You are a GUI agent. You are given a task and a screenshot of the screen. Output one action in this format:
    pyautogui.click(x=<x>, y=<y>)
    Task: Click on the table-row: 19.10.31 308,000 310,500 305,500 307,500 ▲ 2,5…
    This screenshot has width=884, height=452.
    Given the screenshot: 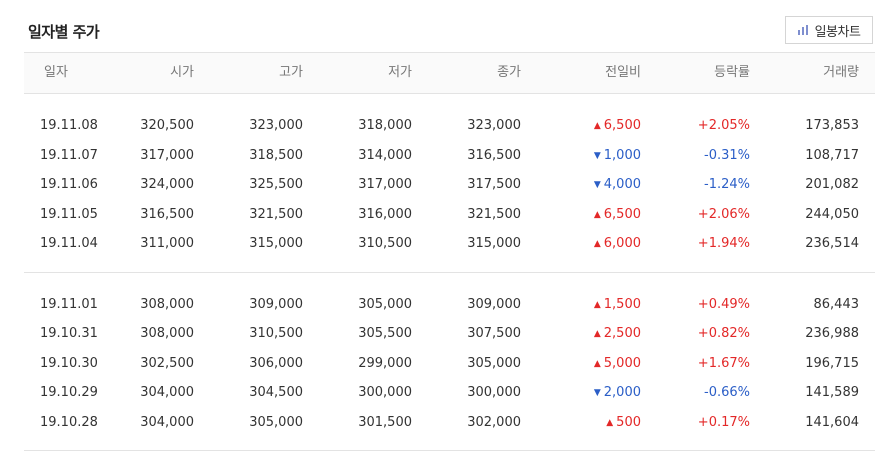 What is the action you would take?
    pyautogui.click(x=449, y=334)
    